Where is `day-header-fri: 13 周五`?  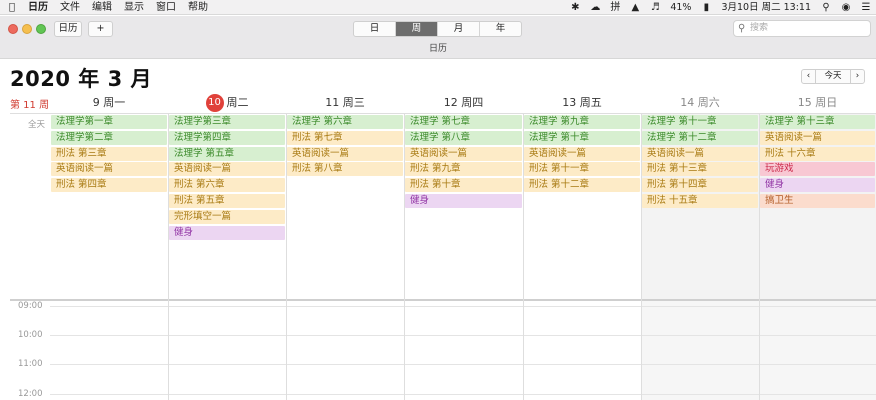 day-header-fri: 13 周五 is located at coordinates (582, 103).